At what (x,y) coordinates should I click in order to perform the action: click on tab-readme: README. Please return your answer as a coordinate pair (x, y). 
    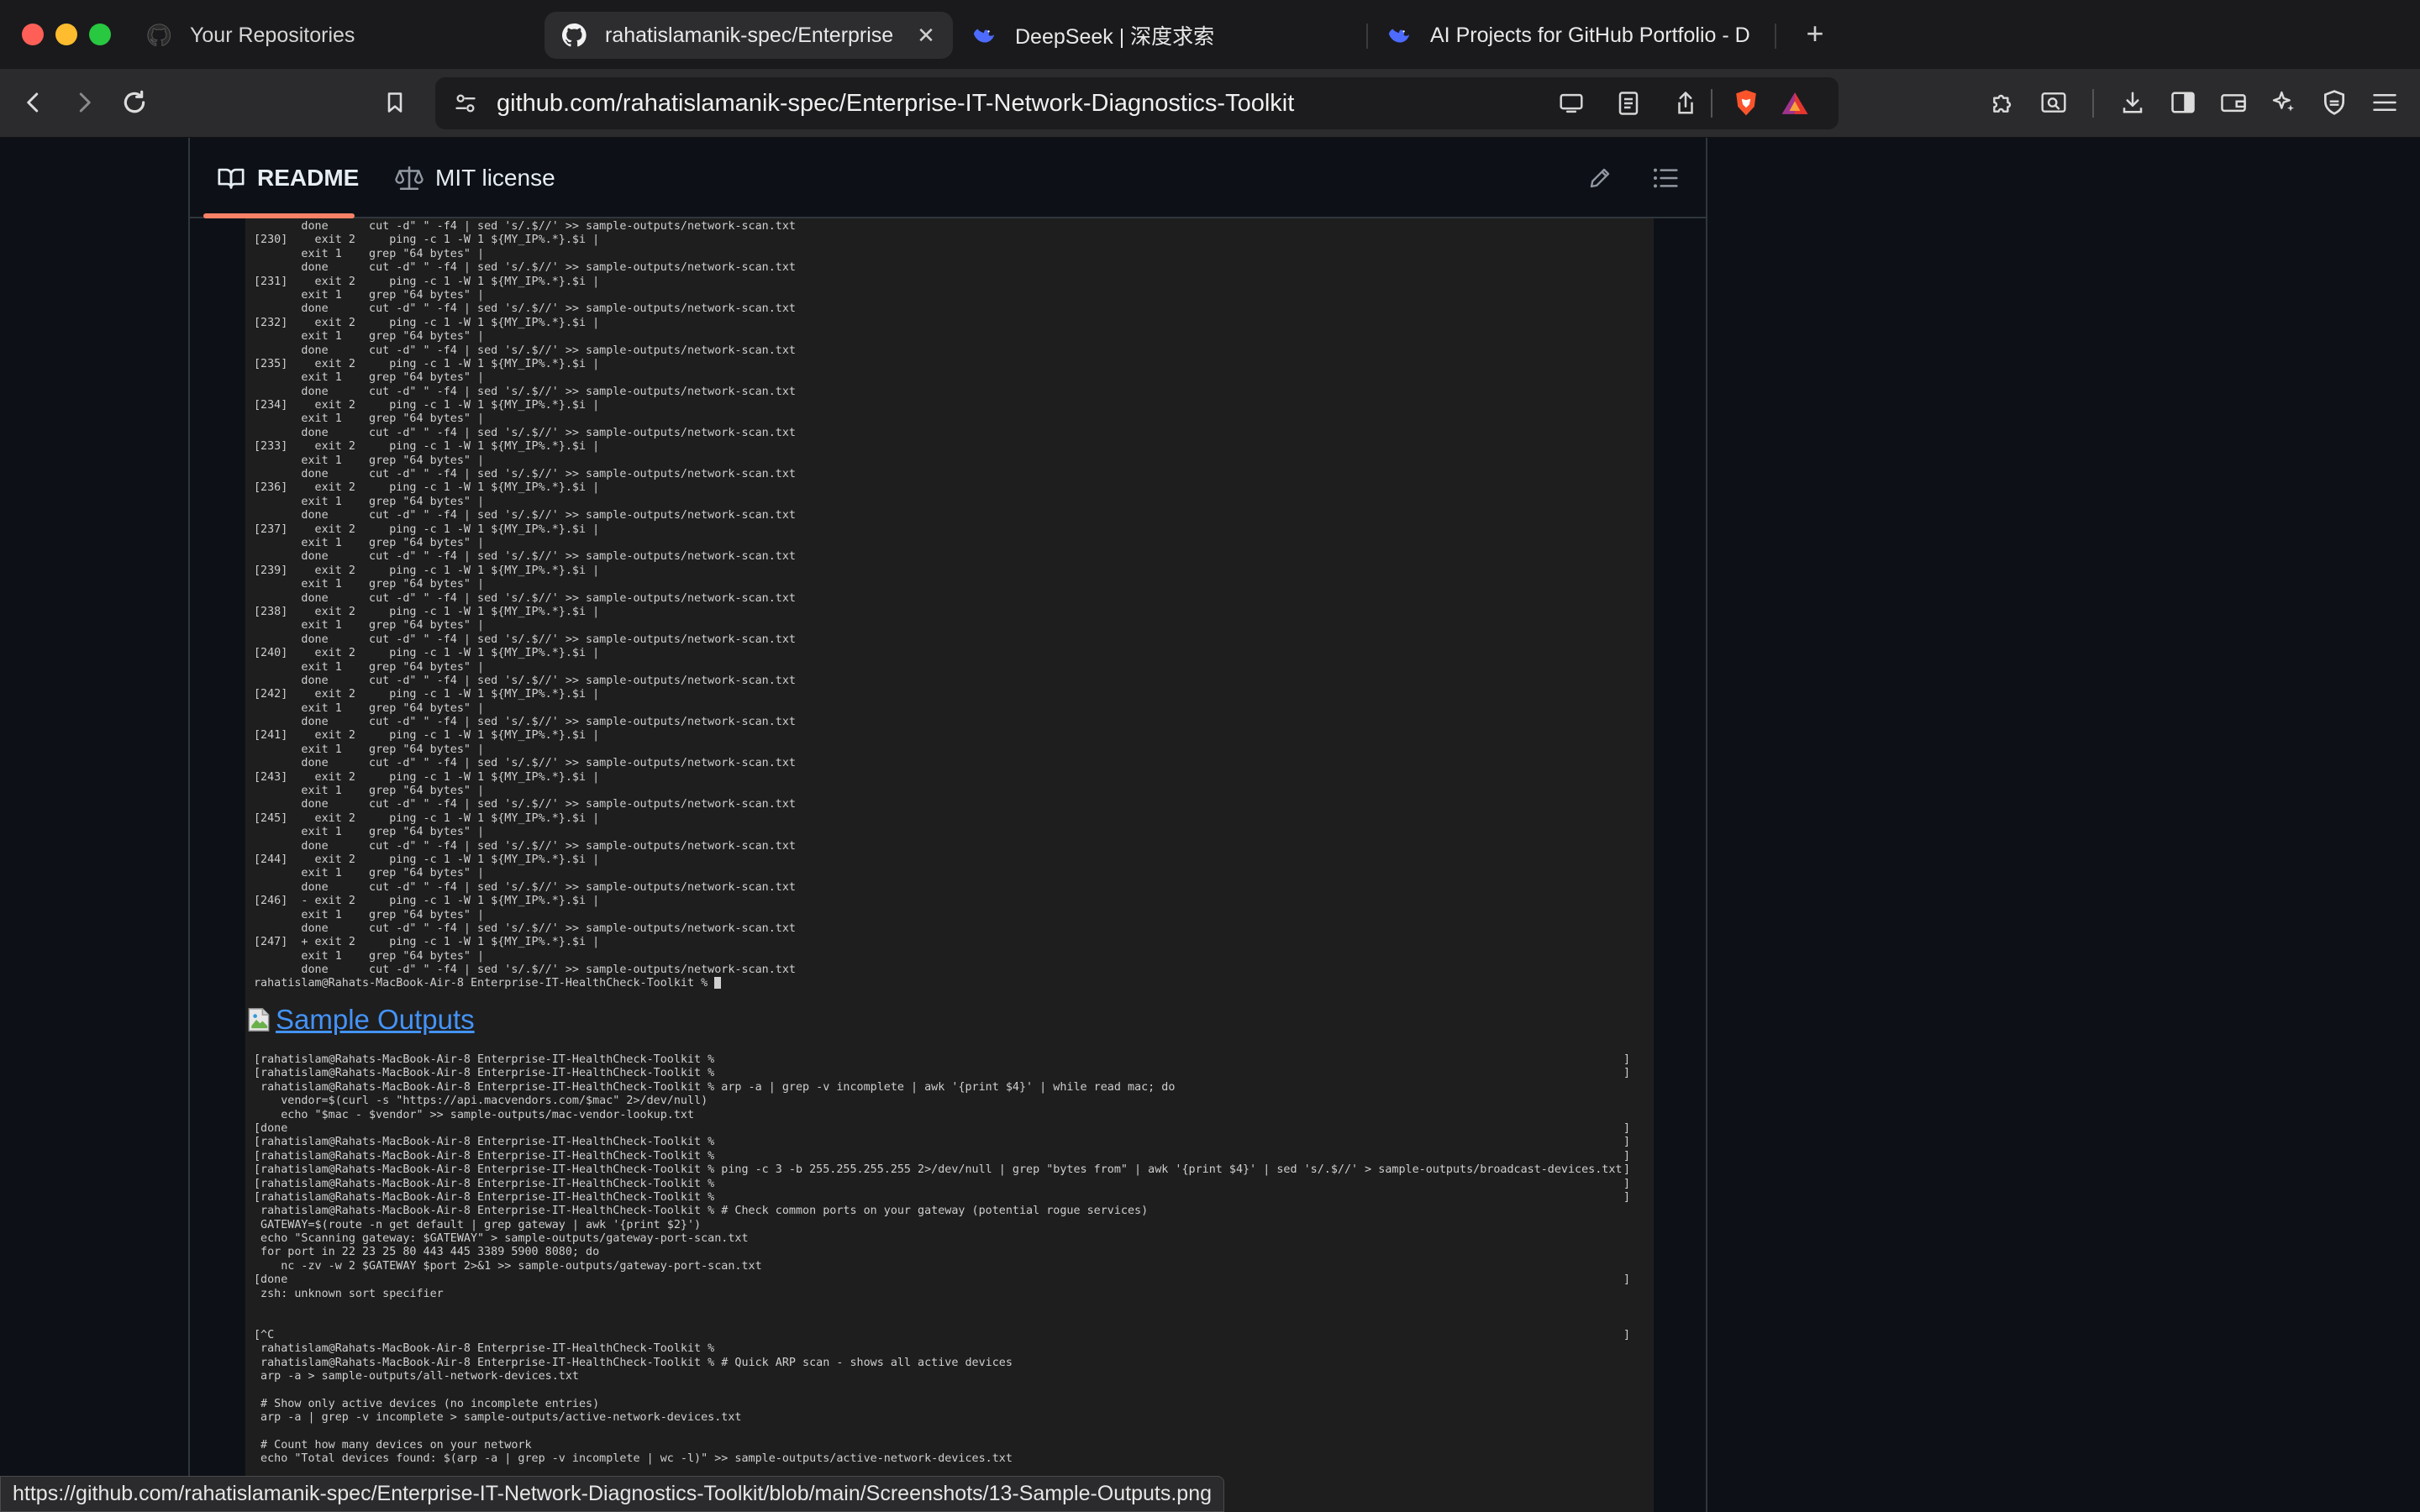
    Looking at the image, I should click on (288, 178).